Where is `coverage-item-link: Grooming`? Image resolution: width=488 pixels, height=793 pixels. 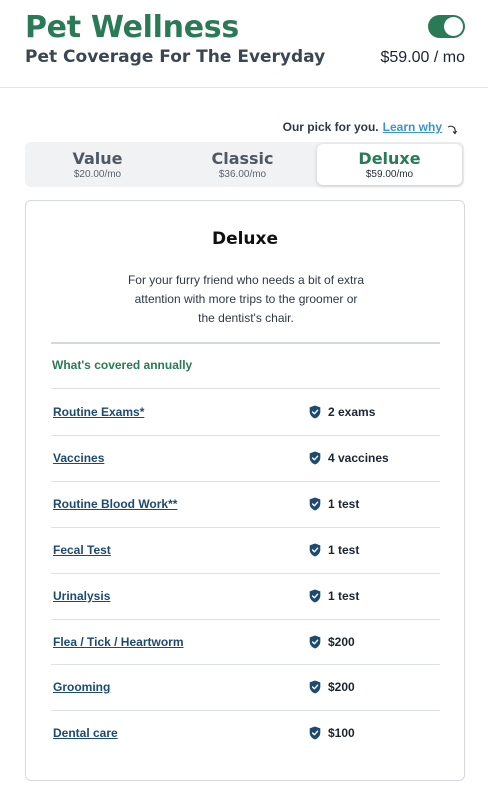 coverage-item-link: Grooming is located at coordinates (81, 687).